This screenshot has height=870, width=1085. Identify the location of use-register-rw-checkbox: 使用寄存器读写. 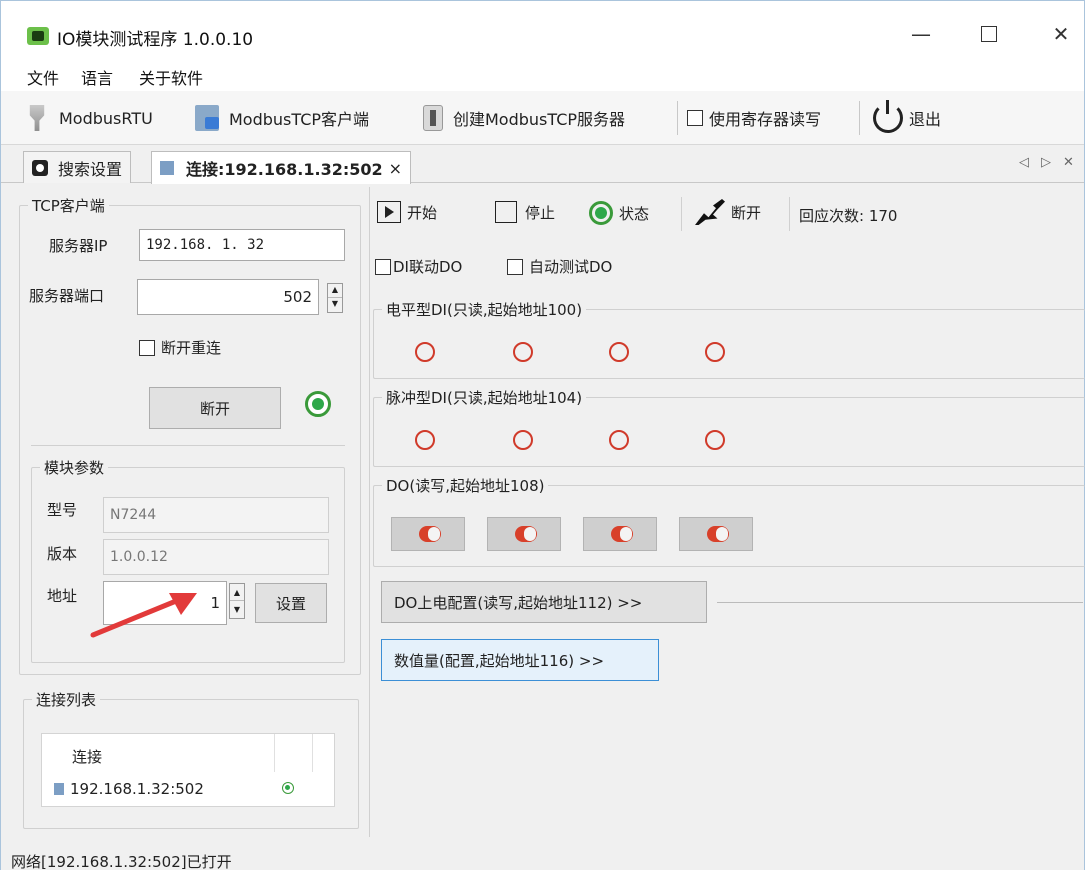
(754, 118).